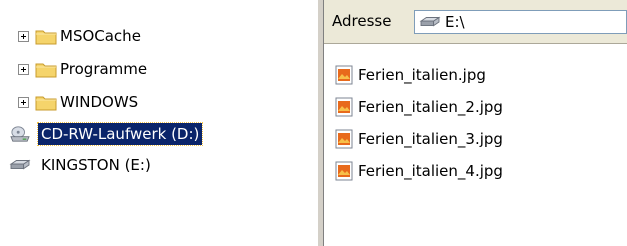 The image size is (627, 246). I want to click on file-name: Ferien_italien_4.jpg, so click(430, 171).